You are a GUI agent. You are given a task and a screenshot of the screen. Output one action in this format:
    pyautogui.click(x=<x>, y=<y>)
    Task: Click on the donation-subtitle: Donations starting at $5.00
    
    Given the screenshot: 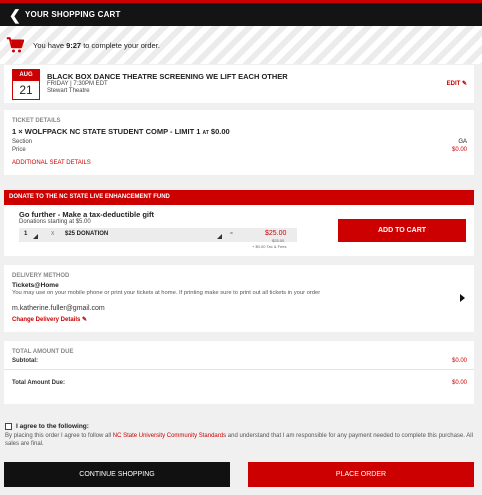 What is the action you would take?
    pyautogui.click(x=55, y=222)
    